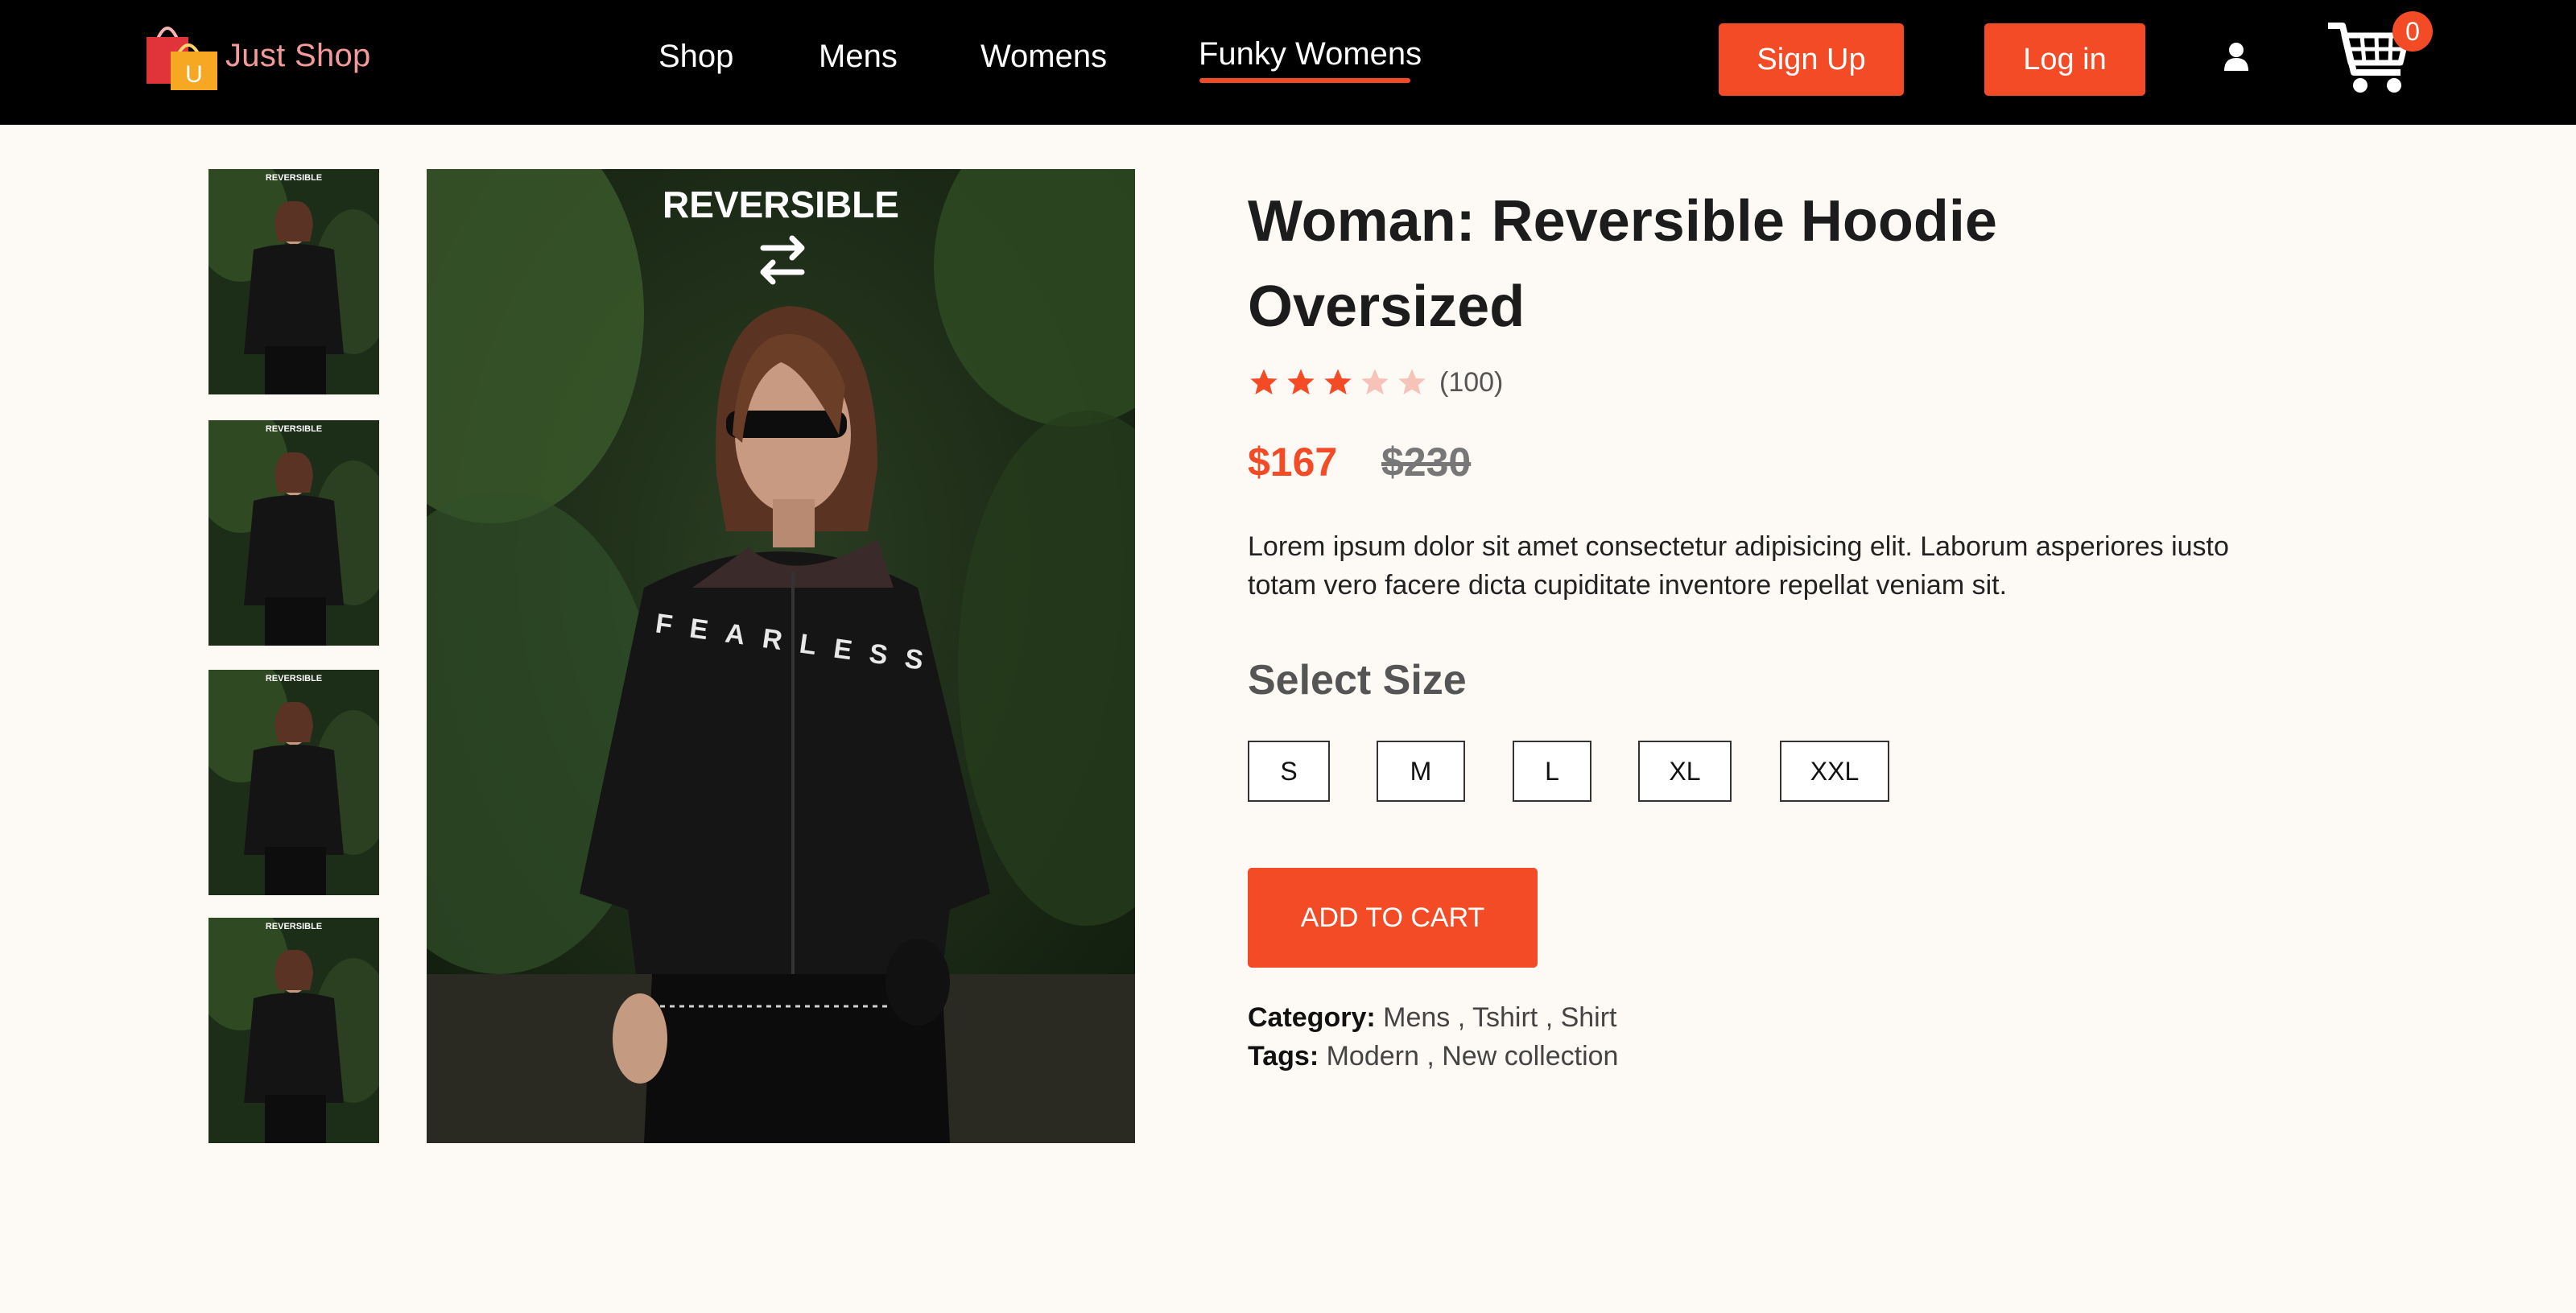  I want to click on product-thumbnail-2: REVERSIBLE, so click(293, 533).